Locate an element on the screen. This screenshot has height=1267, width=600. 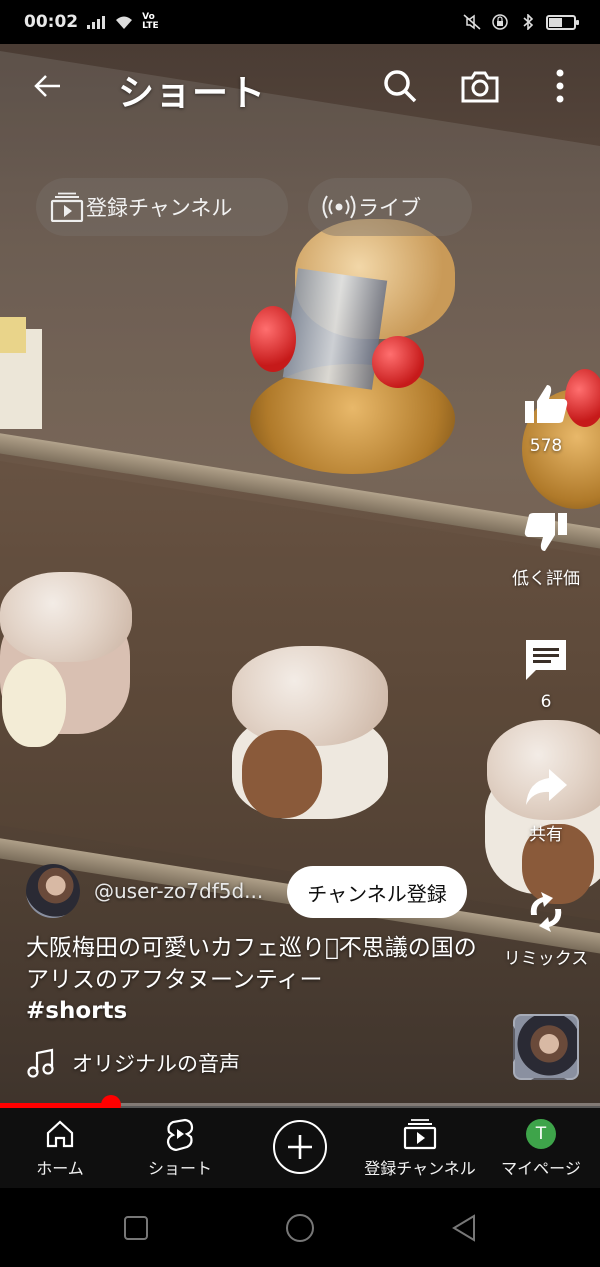
bottom-navigation: ホーム ショート 登録チャンネル T マイページ is located at coordinates (300, 1148).